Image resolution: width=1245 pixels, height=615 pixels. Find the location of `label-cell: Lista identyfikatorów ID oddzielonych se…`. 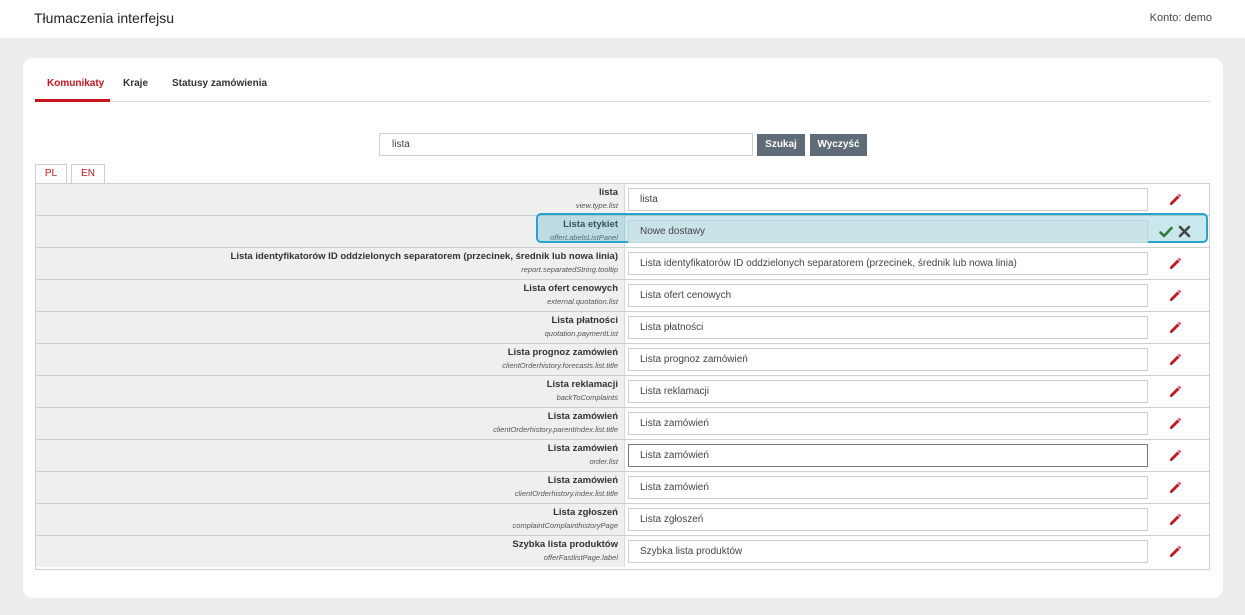

label-cell: Lista identyfikatorów ID oddzielonych se… is located at coordinates (330, 263).